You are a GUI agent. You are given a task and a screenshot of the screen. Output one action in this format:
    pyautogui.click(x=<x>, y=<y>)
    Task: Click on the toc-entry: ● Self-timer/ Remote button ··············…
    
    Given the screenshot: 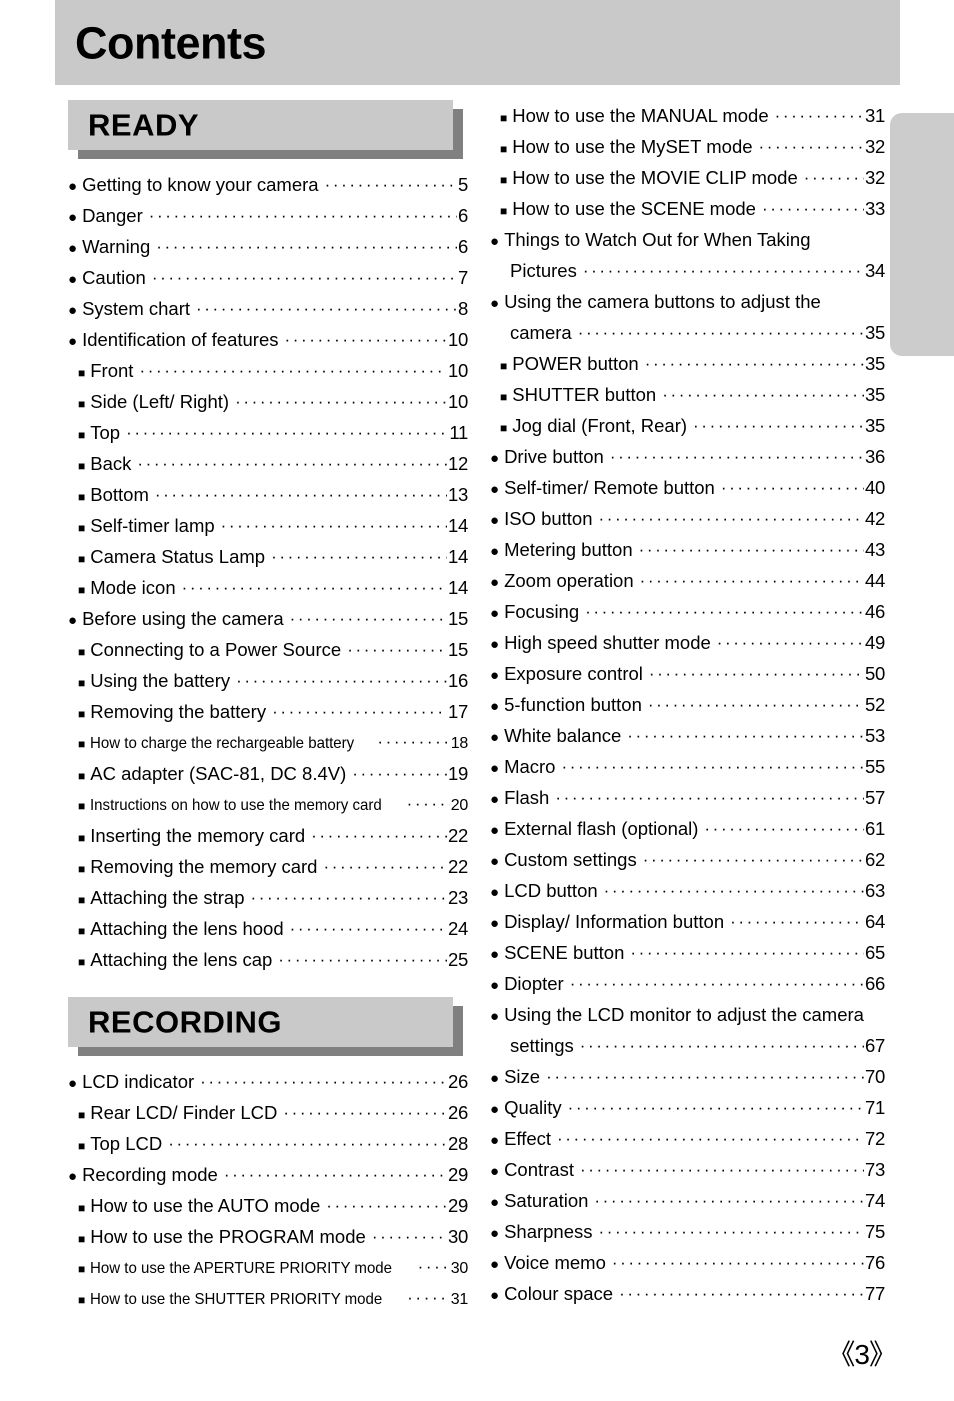 What is the action you would take?
    pyautogui.click(x=687, y=487)
    